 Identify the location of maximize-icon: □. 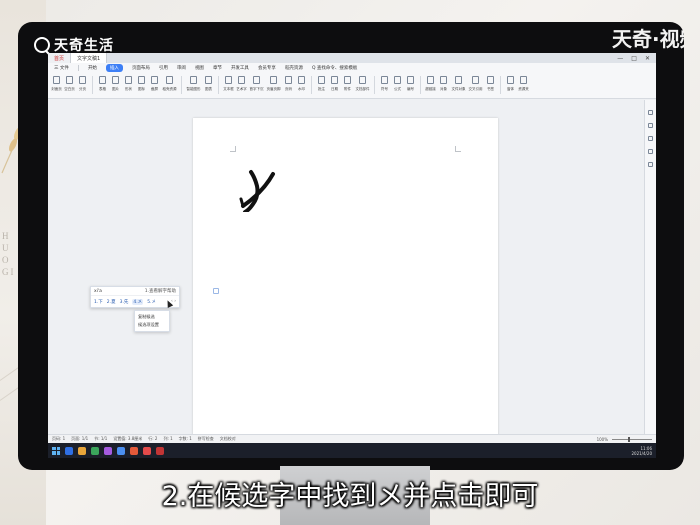
(634, 58).